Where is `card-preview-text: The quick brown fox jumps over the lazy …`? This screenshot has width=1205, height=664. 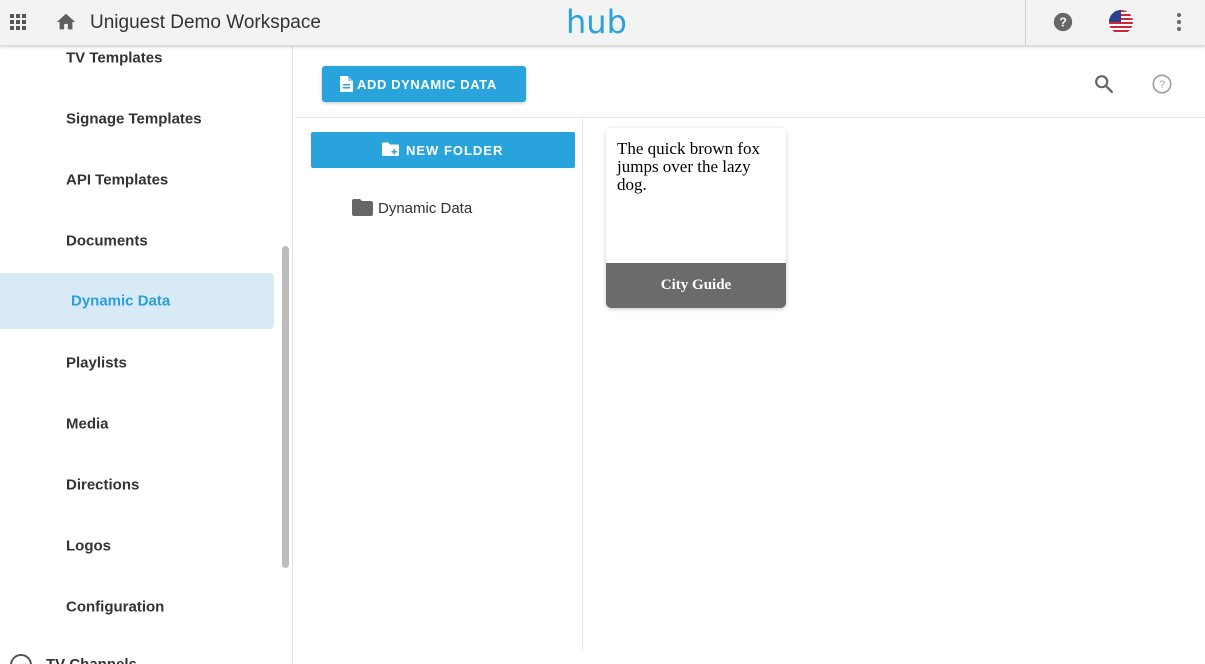 card-preview-text: The quick brown fox jumps over the lazy … is located at coordinates (689, 166).